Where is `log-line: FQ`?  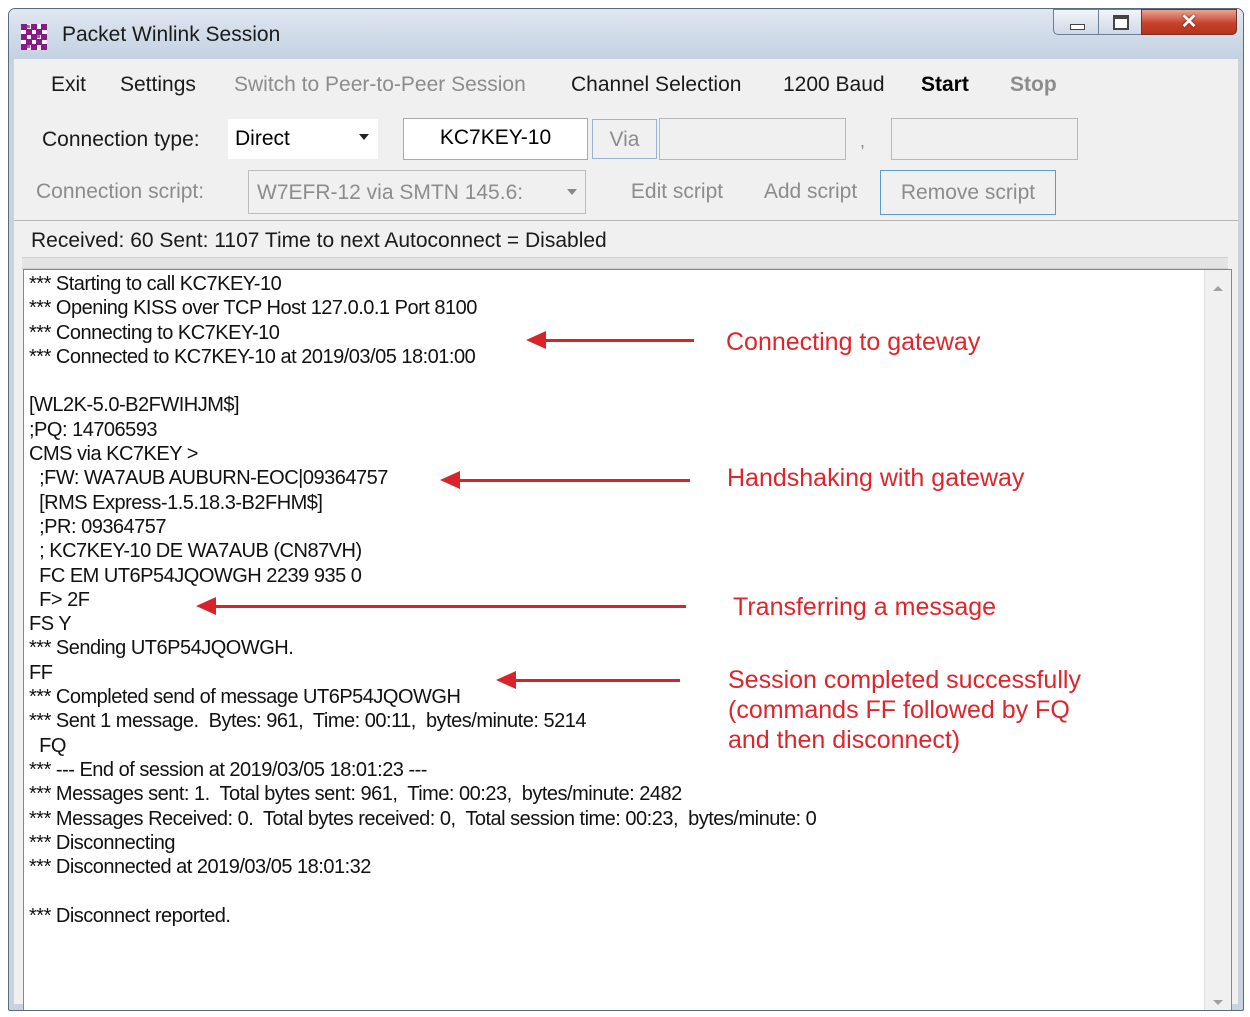 log-line: FQ is located at coordinates (47, 745).